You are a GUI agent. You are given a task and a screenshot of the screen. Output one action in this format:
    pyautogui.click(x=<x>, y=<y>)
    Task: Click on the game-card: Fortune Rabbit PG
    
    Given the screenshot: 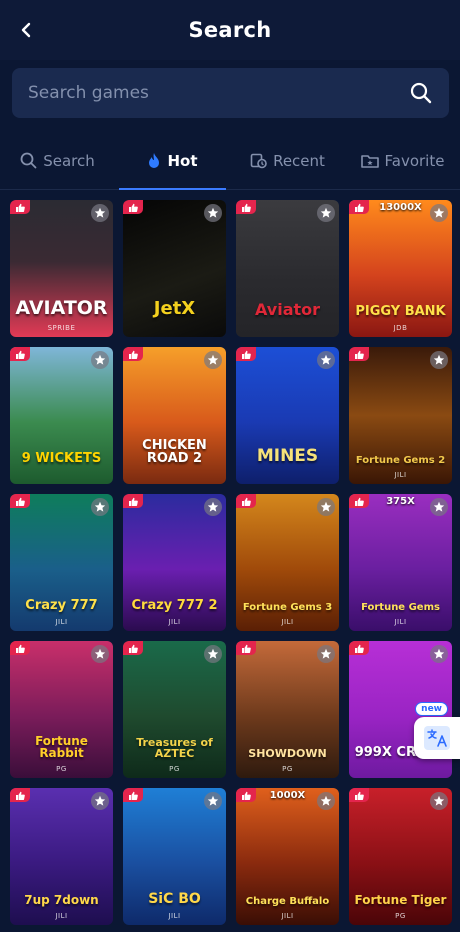 What is the action you would take?
    pyautogui.click(x=61, y=709)
    